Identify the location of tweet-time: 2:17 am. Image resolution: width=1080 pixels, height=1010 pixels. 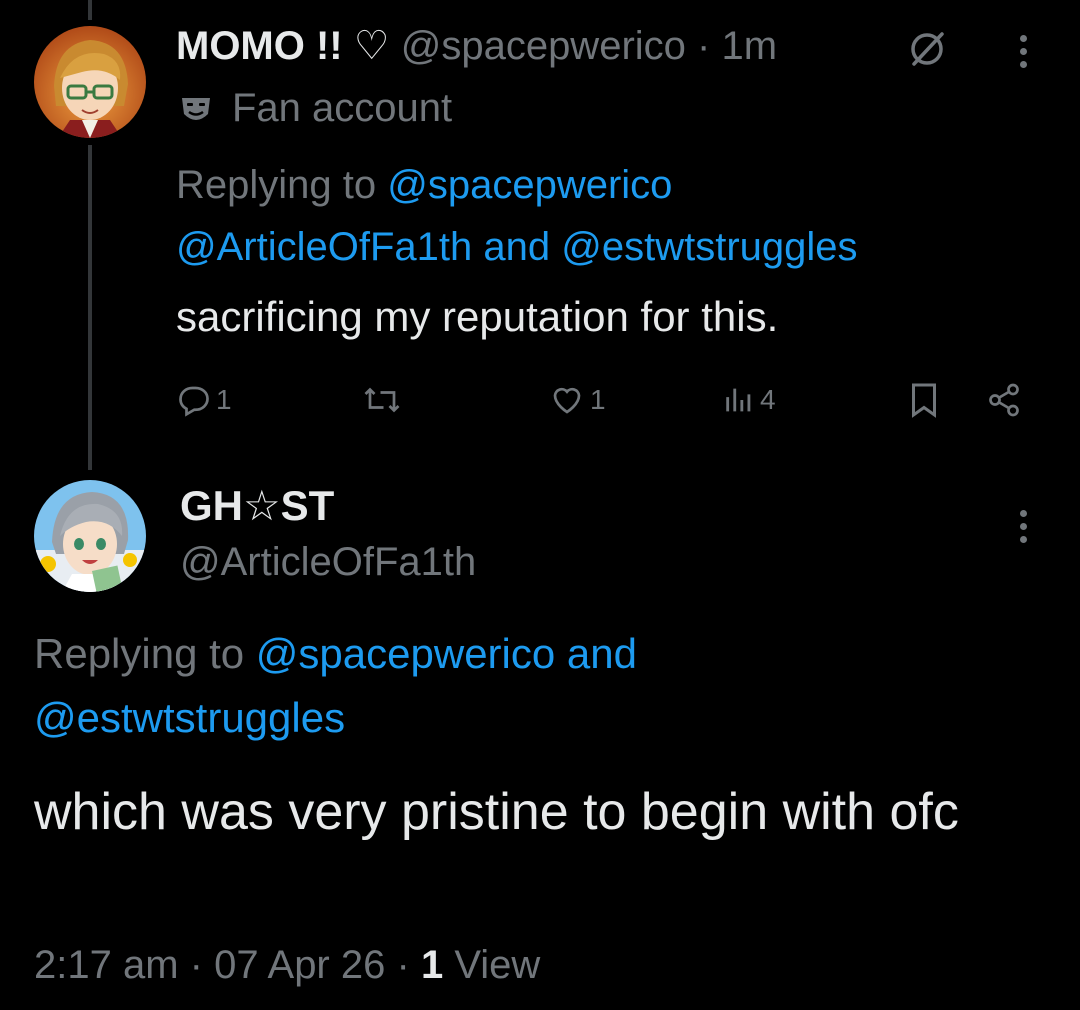
(106, 965).